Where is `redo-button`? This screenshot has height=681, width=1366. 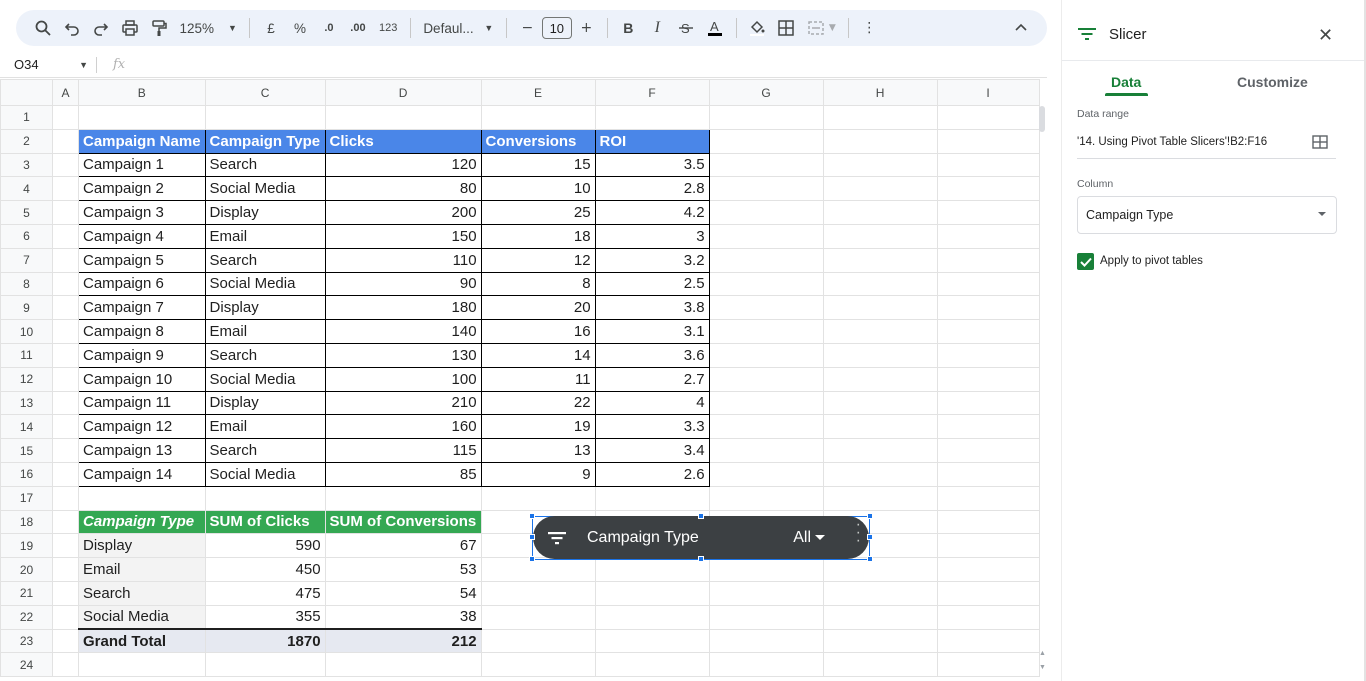
redo-button is located at coordinates (101, 28).